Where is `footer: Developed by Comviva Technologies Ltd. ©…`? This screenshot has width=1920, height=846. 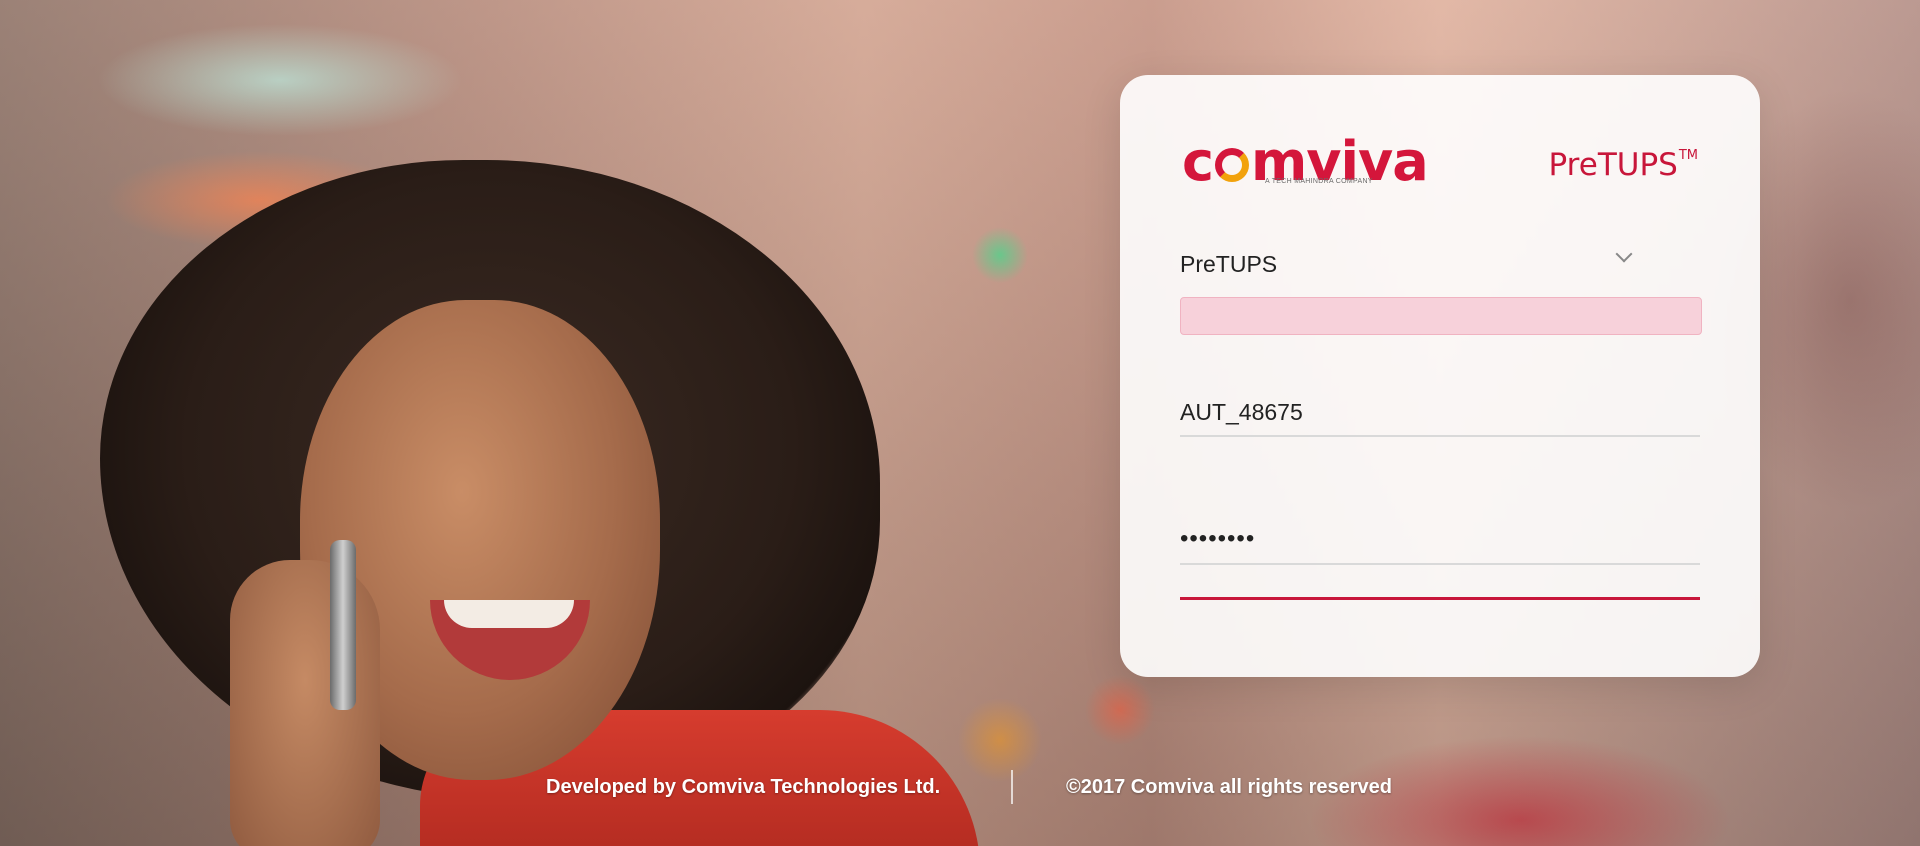
footer: Developed by Comviva Technologies Ltd. ©… is located at coordinates (960, 790).